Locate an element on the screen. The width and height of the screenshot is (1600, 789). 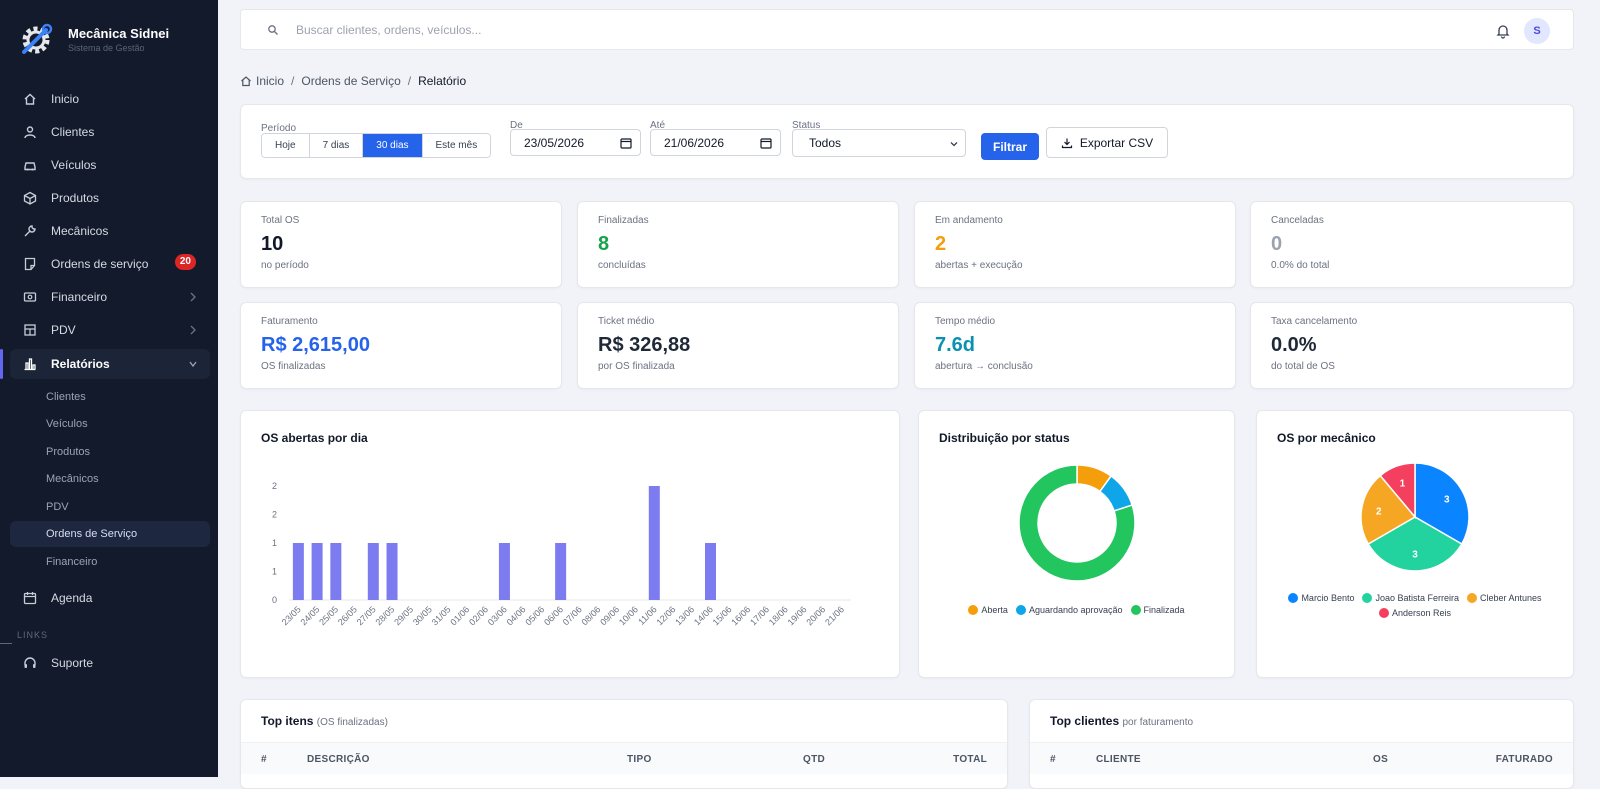
search-input is located at coordinates (596, 30).